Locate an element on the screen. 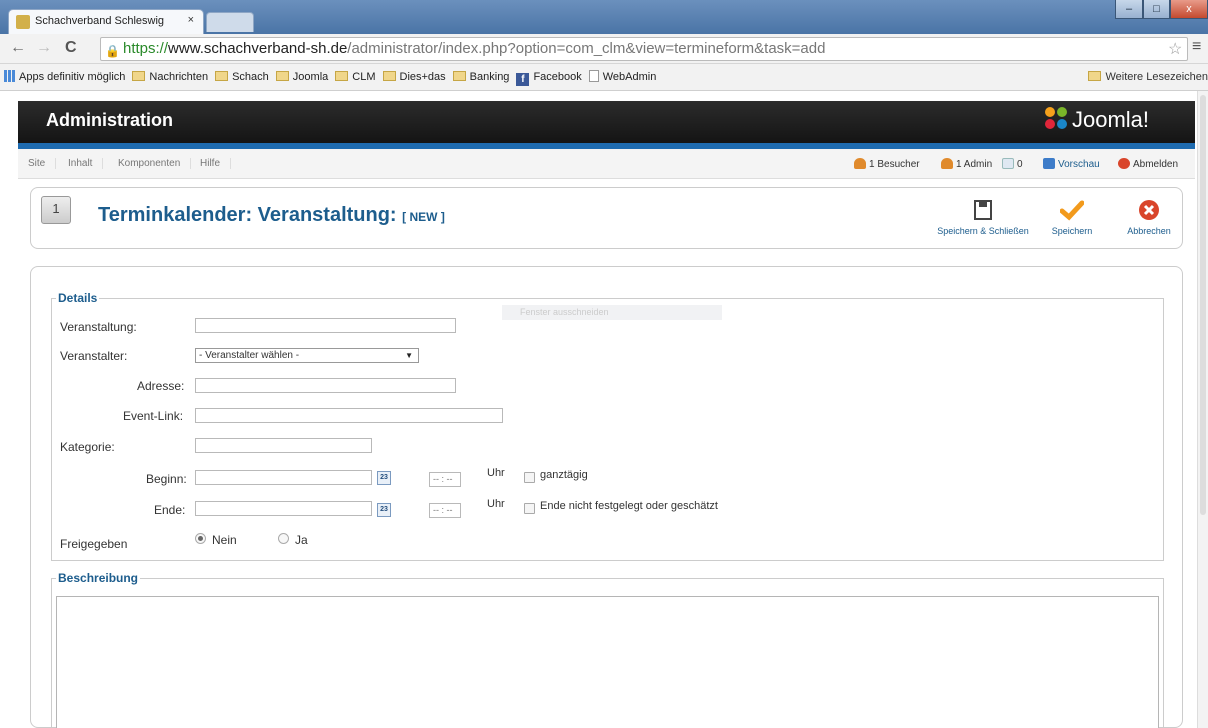 Image resolution: width=1208 pixels, height=728 pixels. window-minimize-button: – is located at coordinates (1129, 9).